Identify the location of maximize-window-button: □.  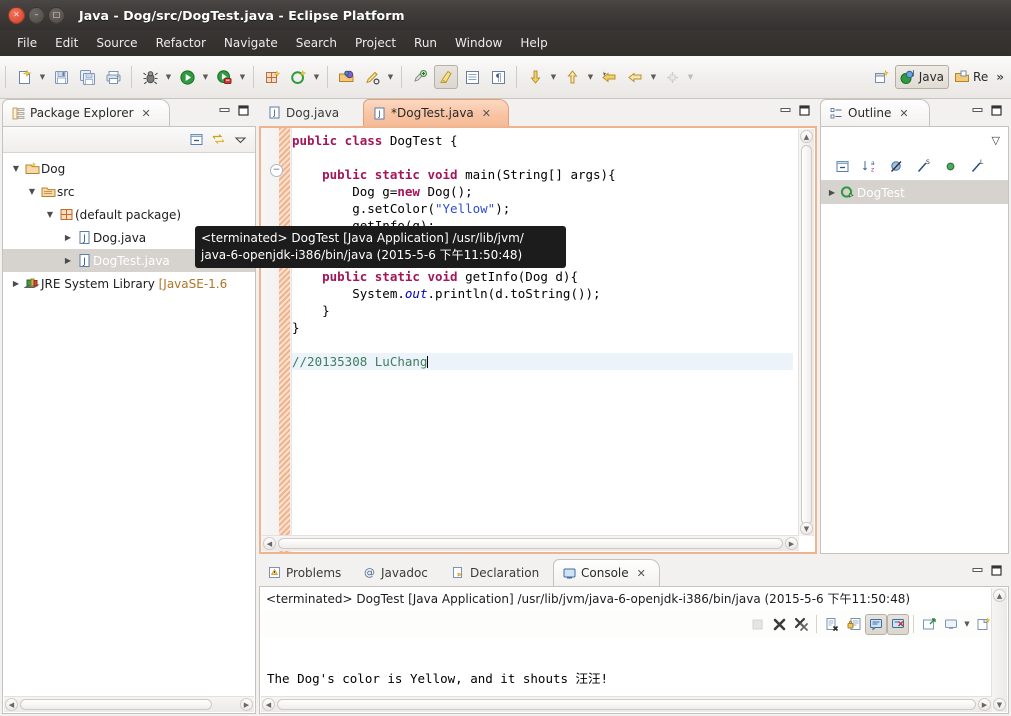
(56, 15).